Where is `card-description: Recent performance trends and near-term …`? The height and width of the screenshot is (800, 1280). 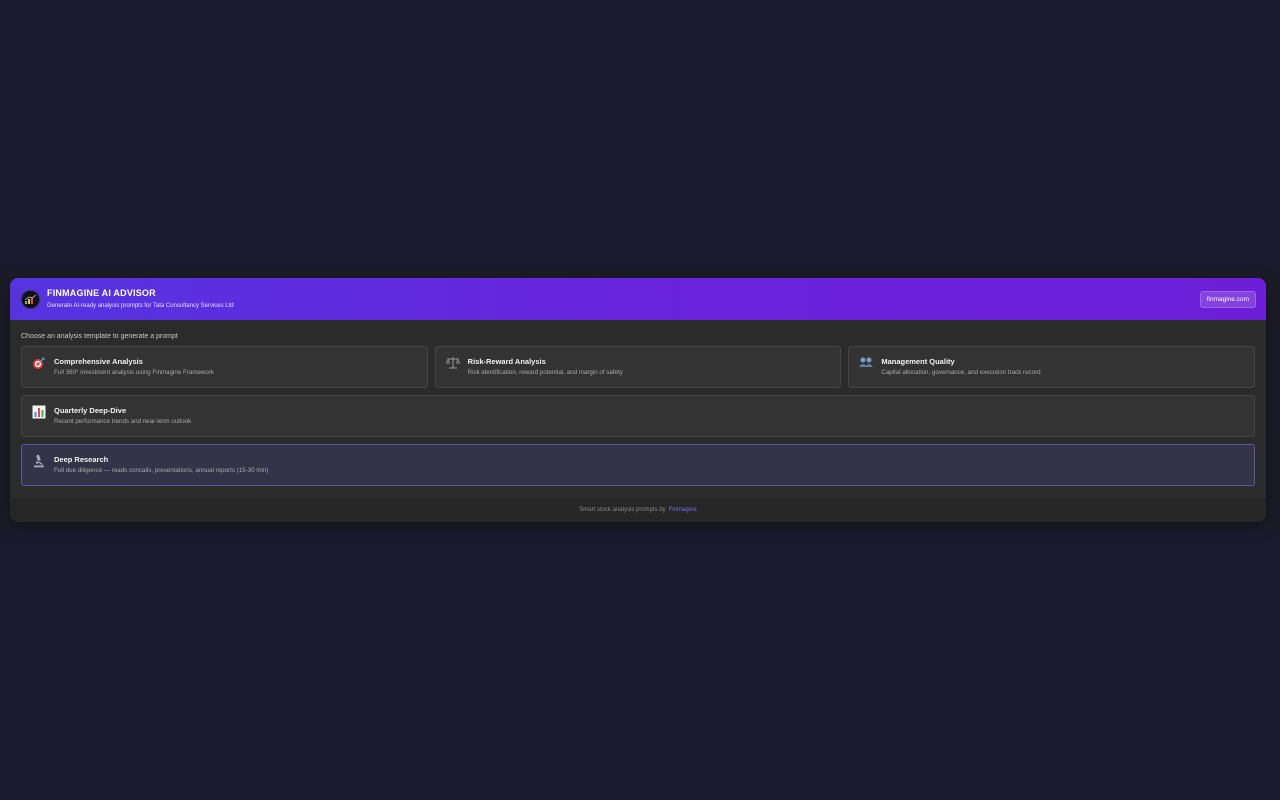
card-description: Recent performance trends and near-term … is located at coordinates (123, 421).